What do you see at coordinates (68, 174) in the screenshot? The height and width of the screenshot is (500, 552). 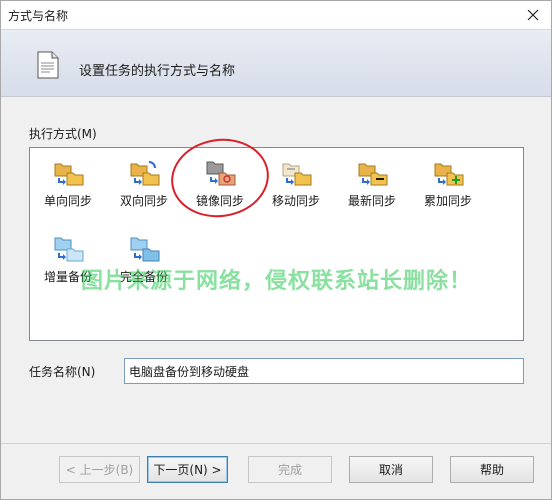 I see `one-way-sync-icon` at bounding box center [68, 174].